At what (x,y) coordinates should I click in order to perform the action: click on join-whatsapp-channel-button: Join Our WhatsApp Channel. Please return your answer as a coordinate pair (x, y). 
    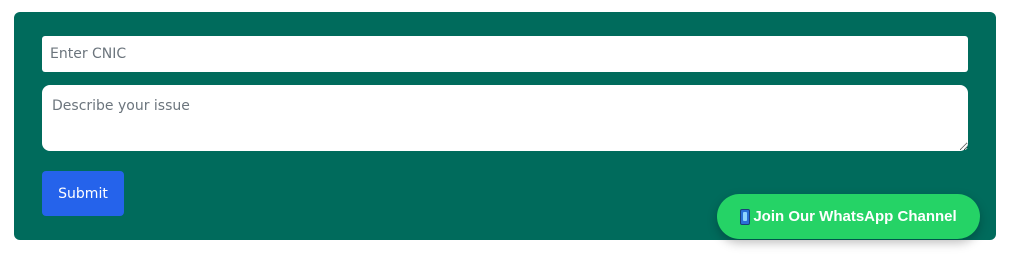
    Looking at the image, I should click on (848, 216).